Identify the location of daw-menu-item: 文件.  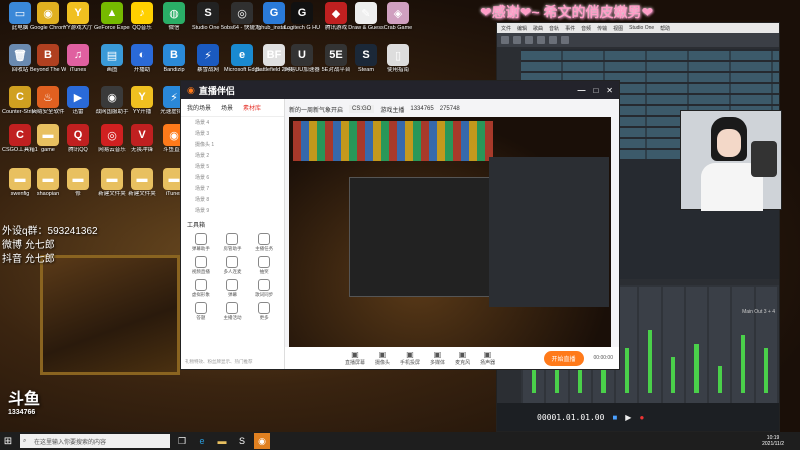
(506, 28).